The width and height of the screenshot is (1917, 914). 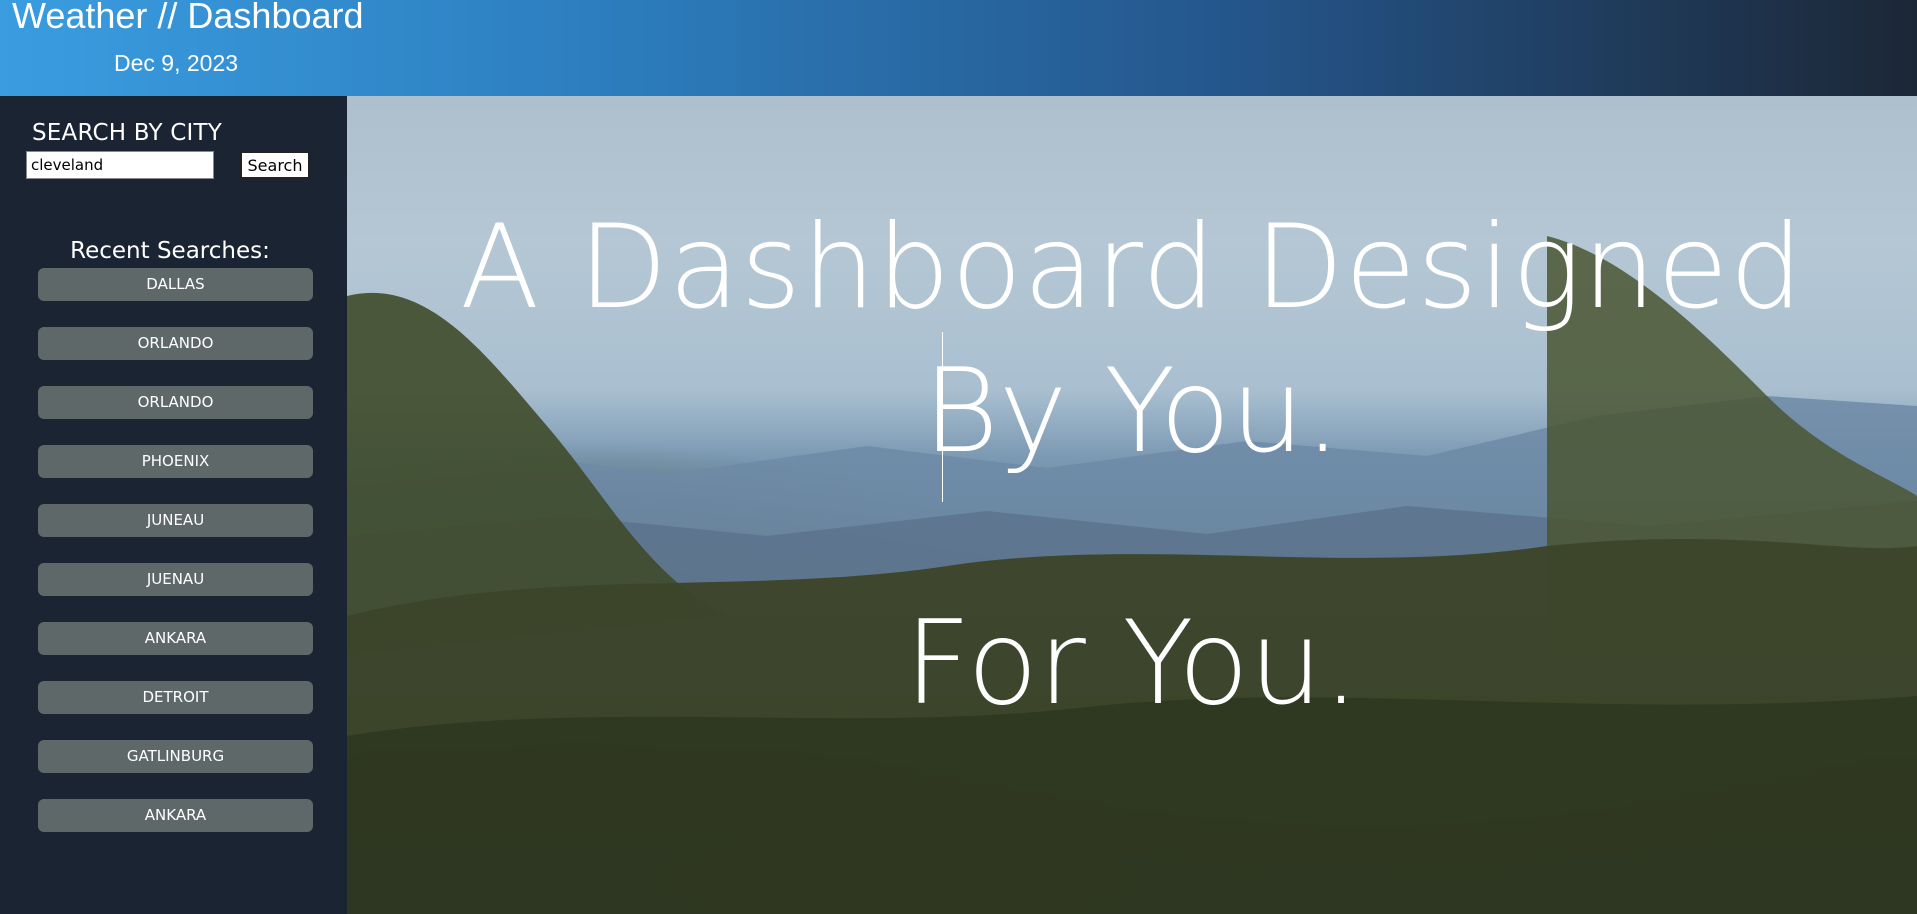 What do you see at coordinates (175, 284) in the screenshot?
I see `recent-search-button: DALLAS` at bounding box center [175, 284].